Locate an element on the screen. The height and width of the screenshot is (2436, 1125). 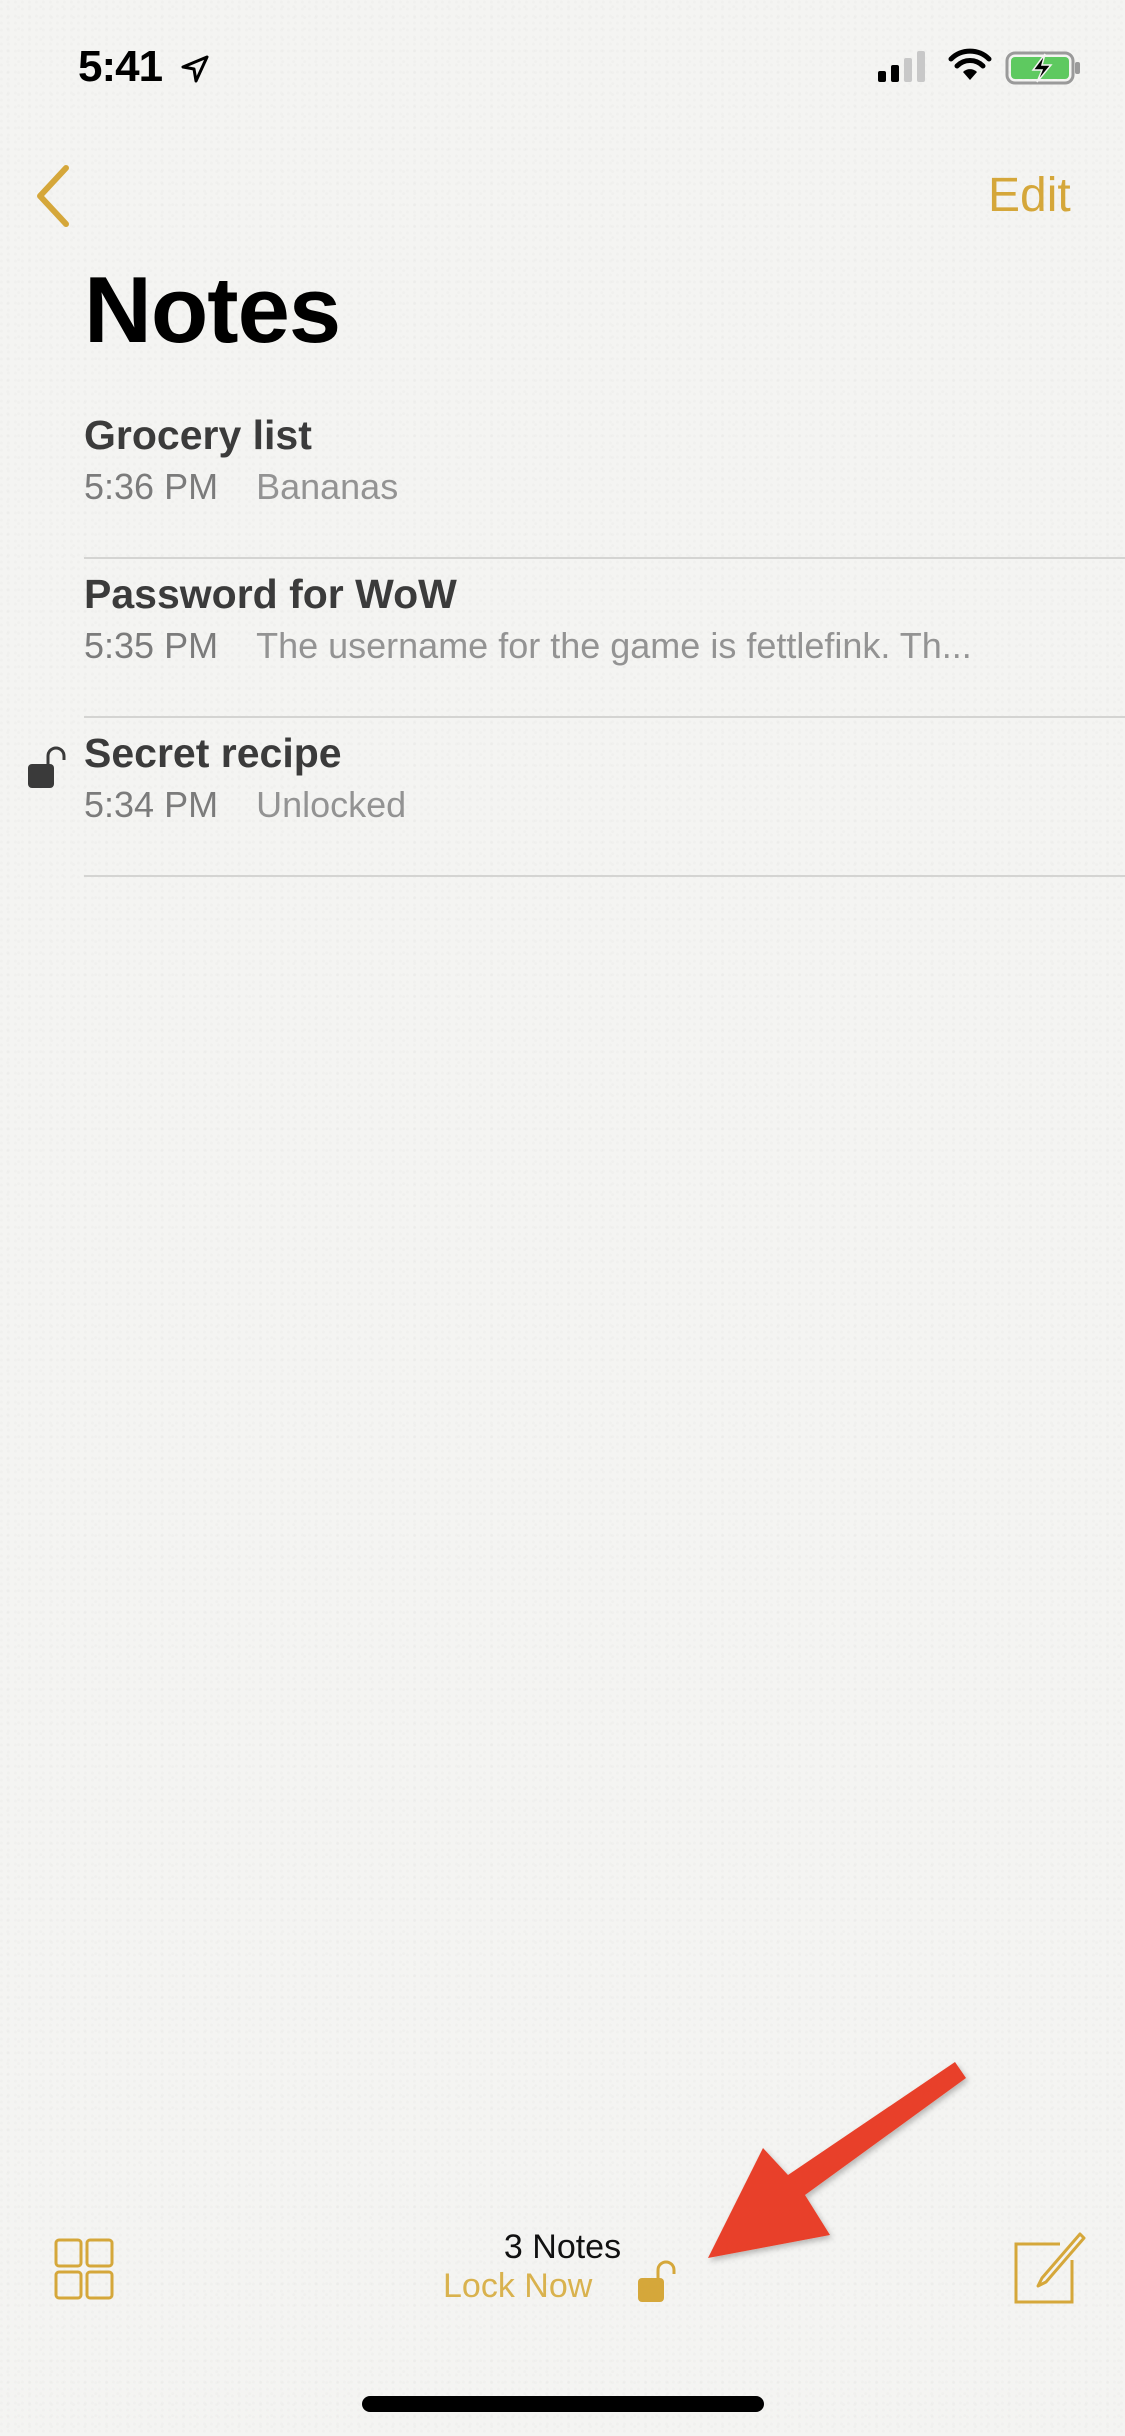
wifi-icon is located at coordinates (970, 64).